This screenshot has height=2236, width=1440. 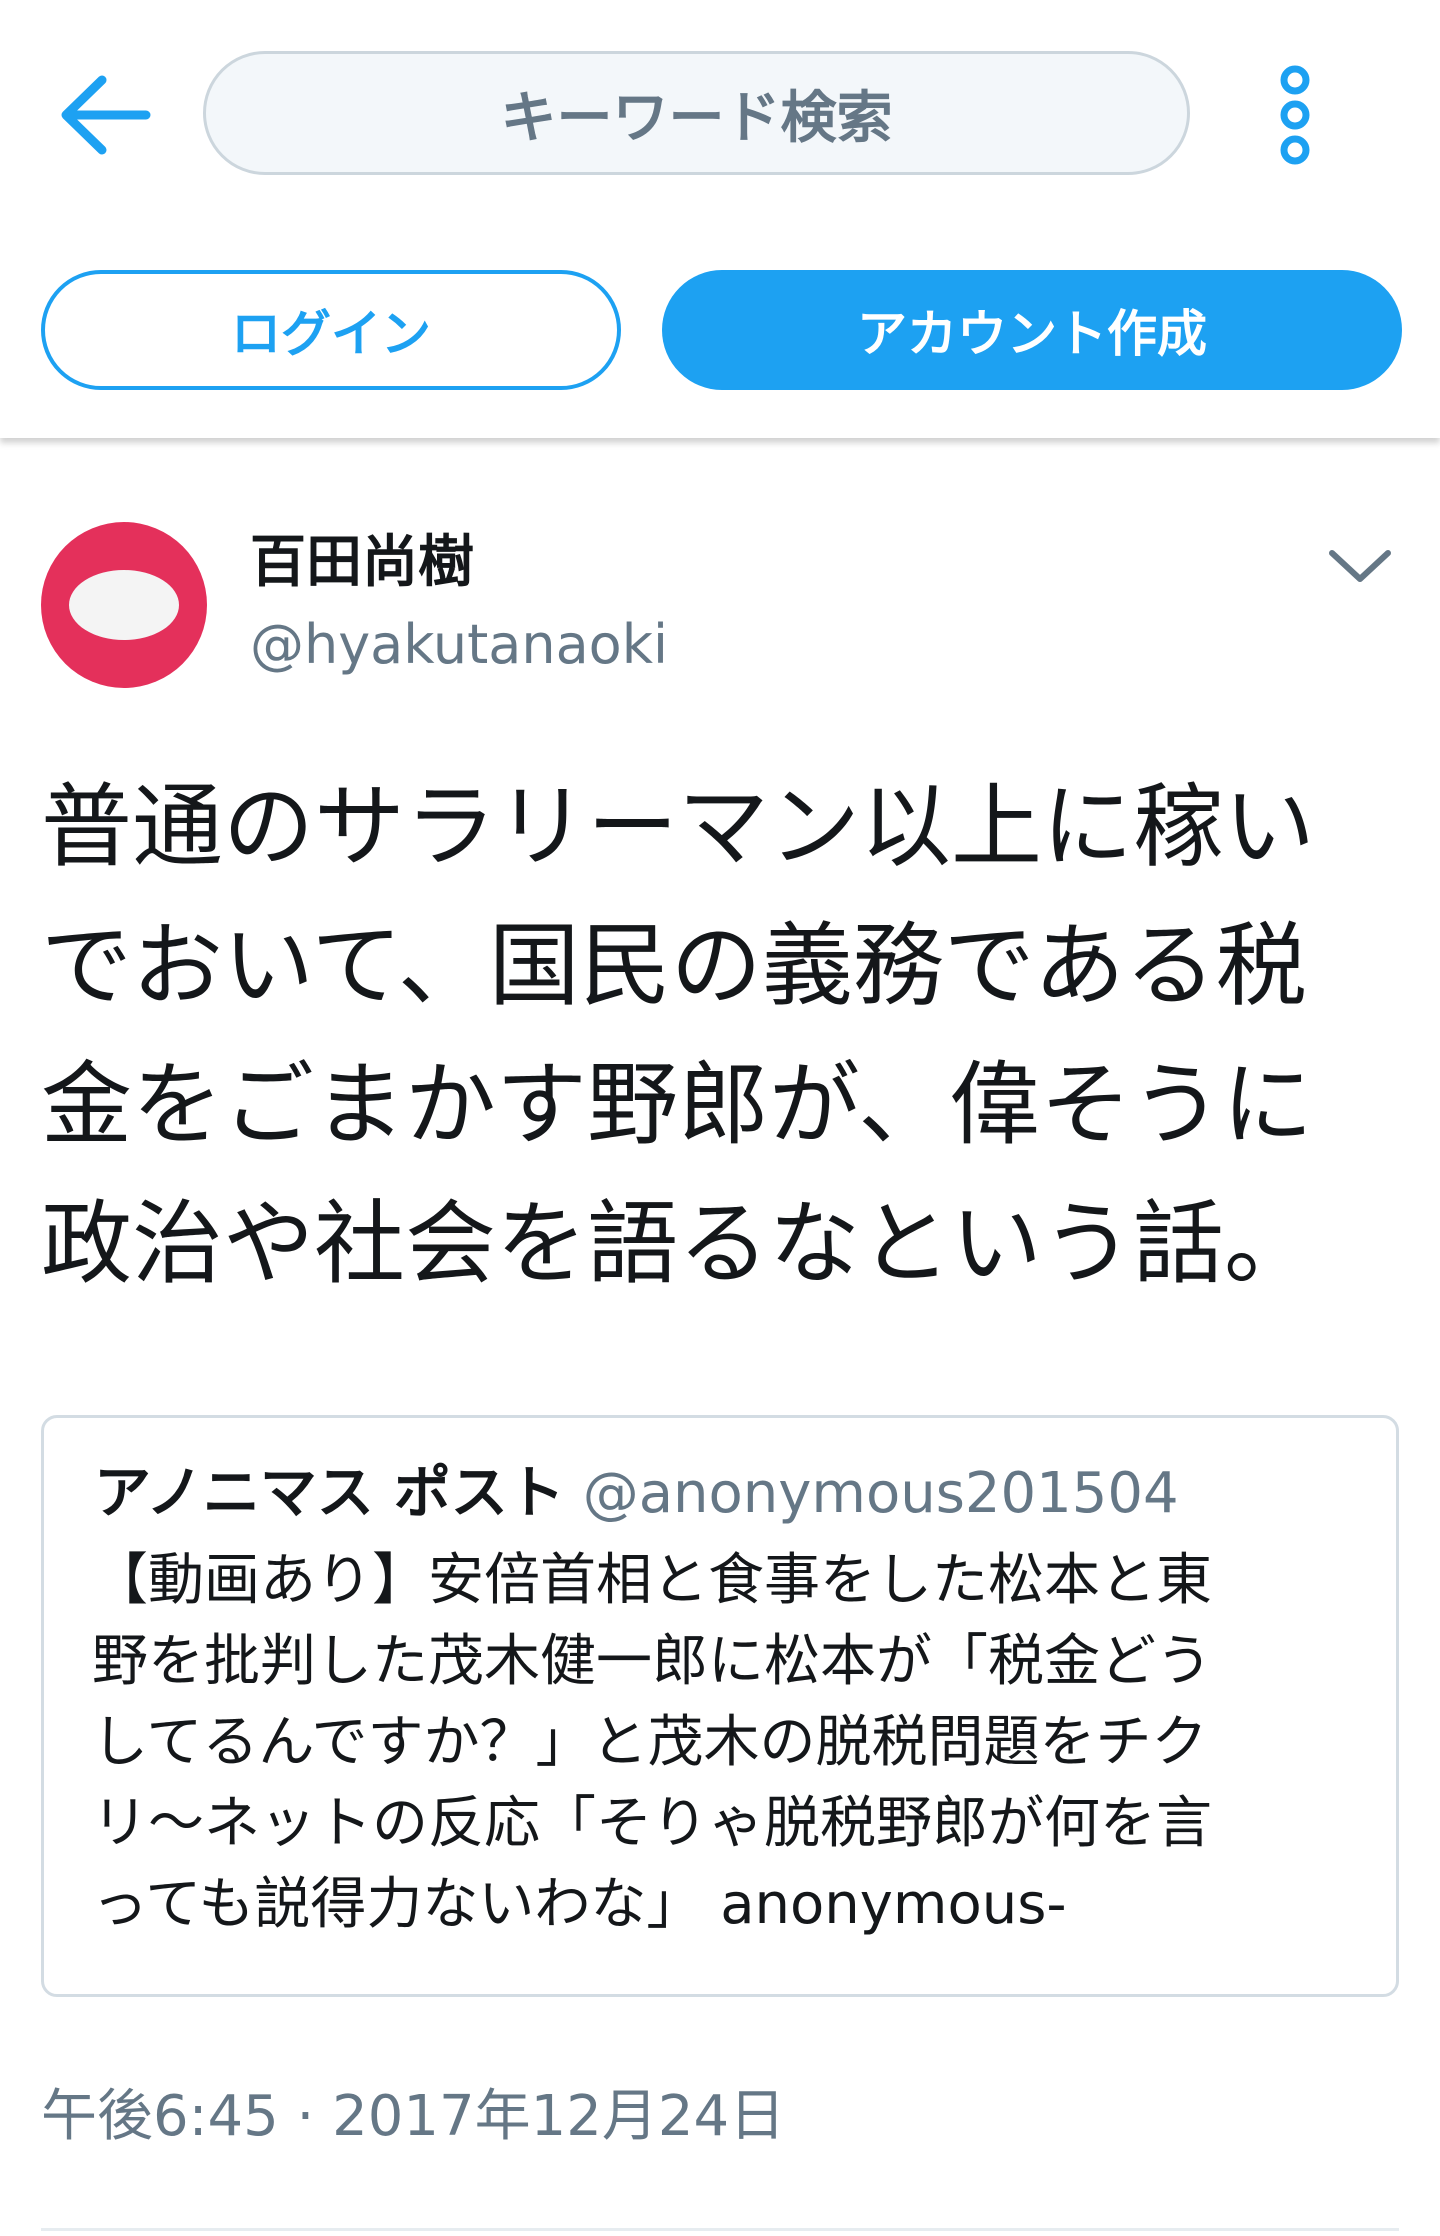 I want to click on chevron-down-icon, so click(x=1360, y=566).